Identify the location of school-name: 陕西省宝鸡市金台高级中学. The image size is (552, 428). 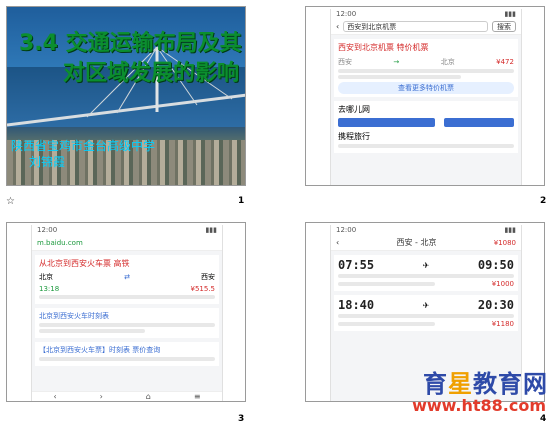
(83, 146).